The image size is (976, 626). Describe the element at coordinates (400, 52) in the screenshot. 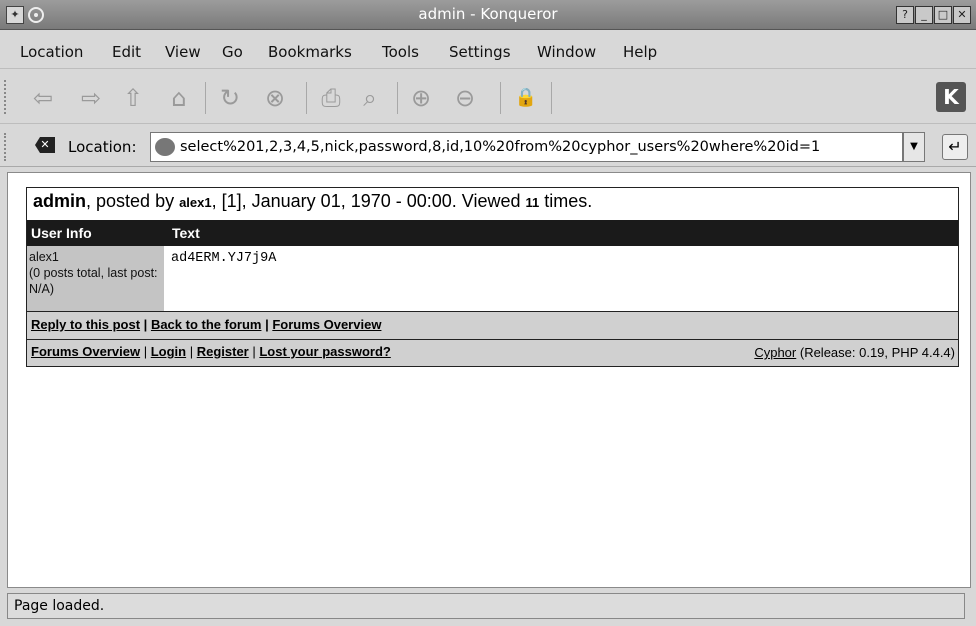

I see `menu-tools: Tools` at that location.